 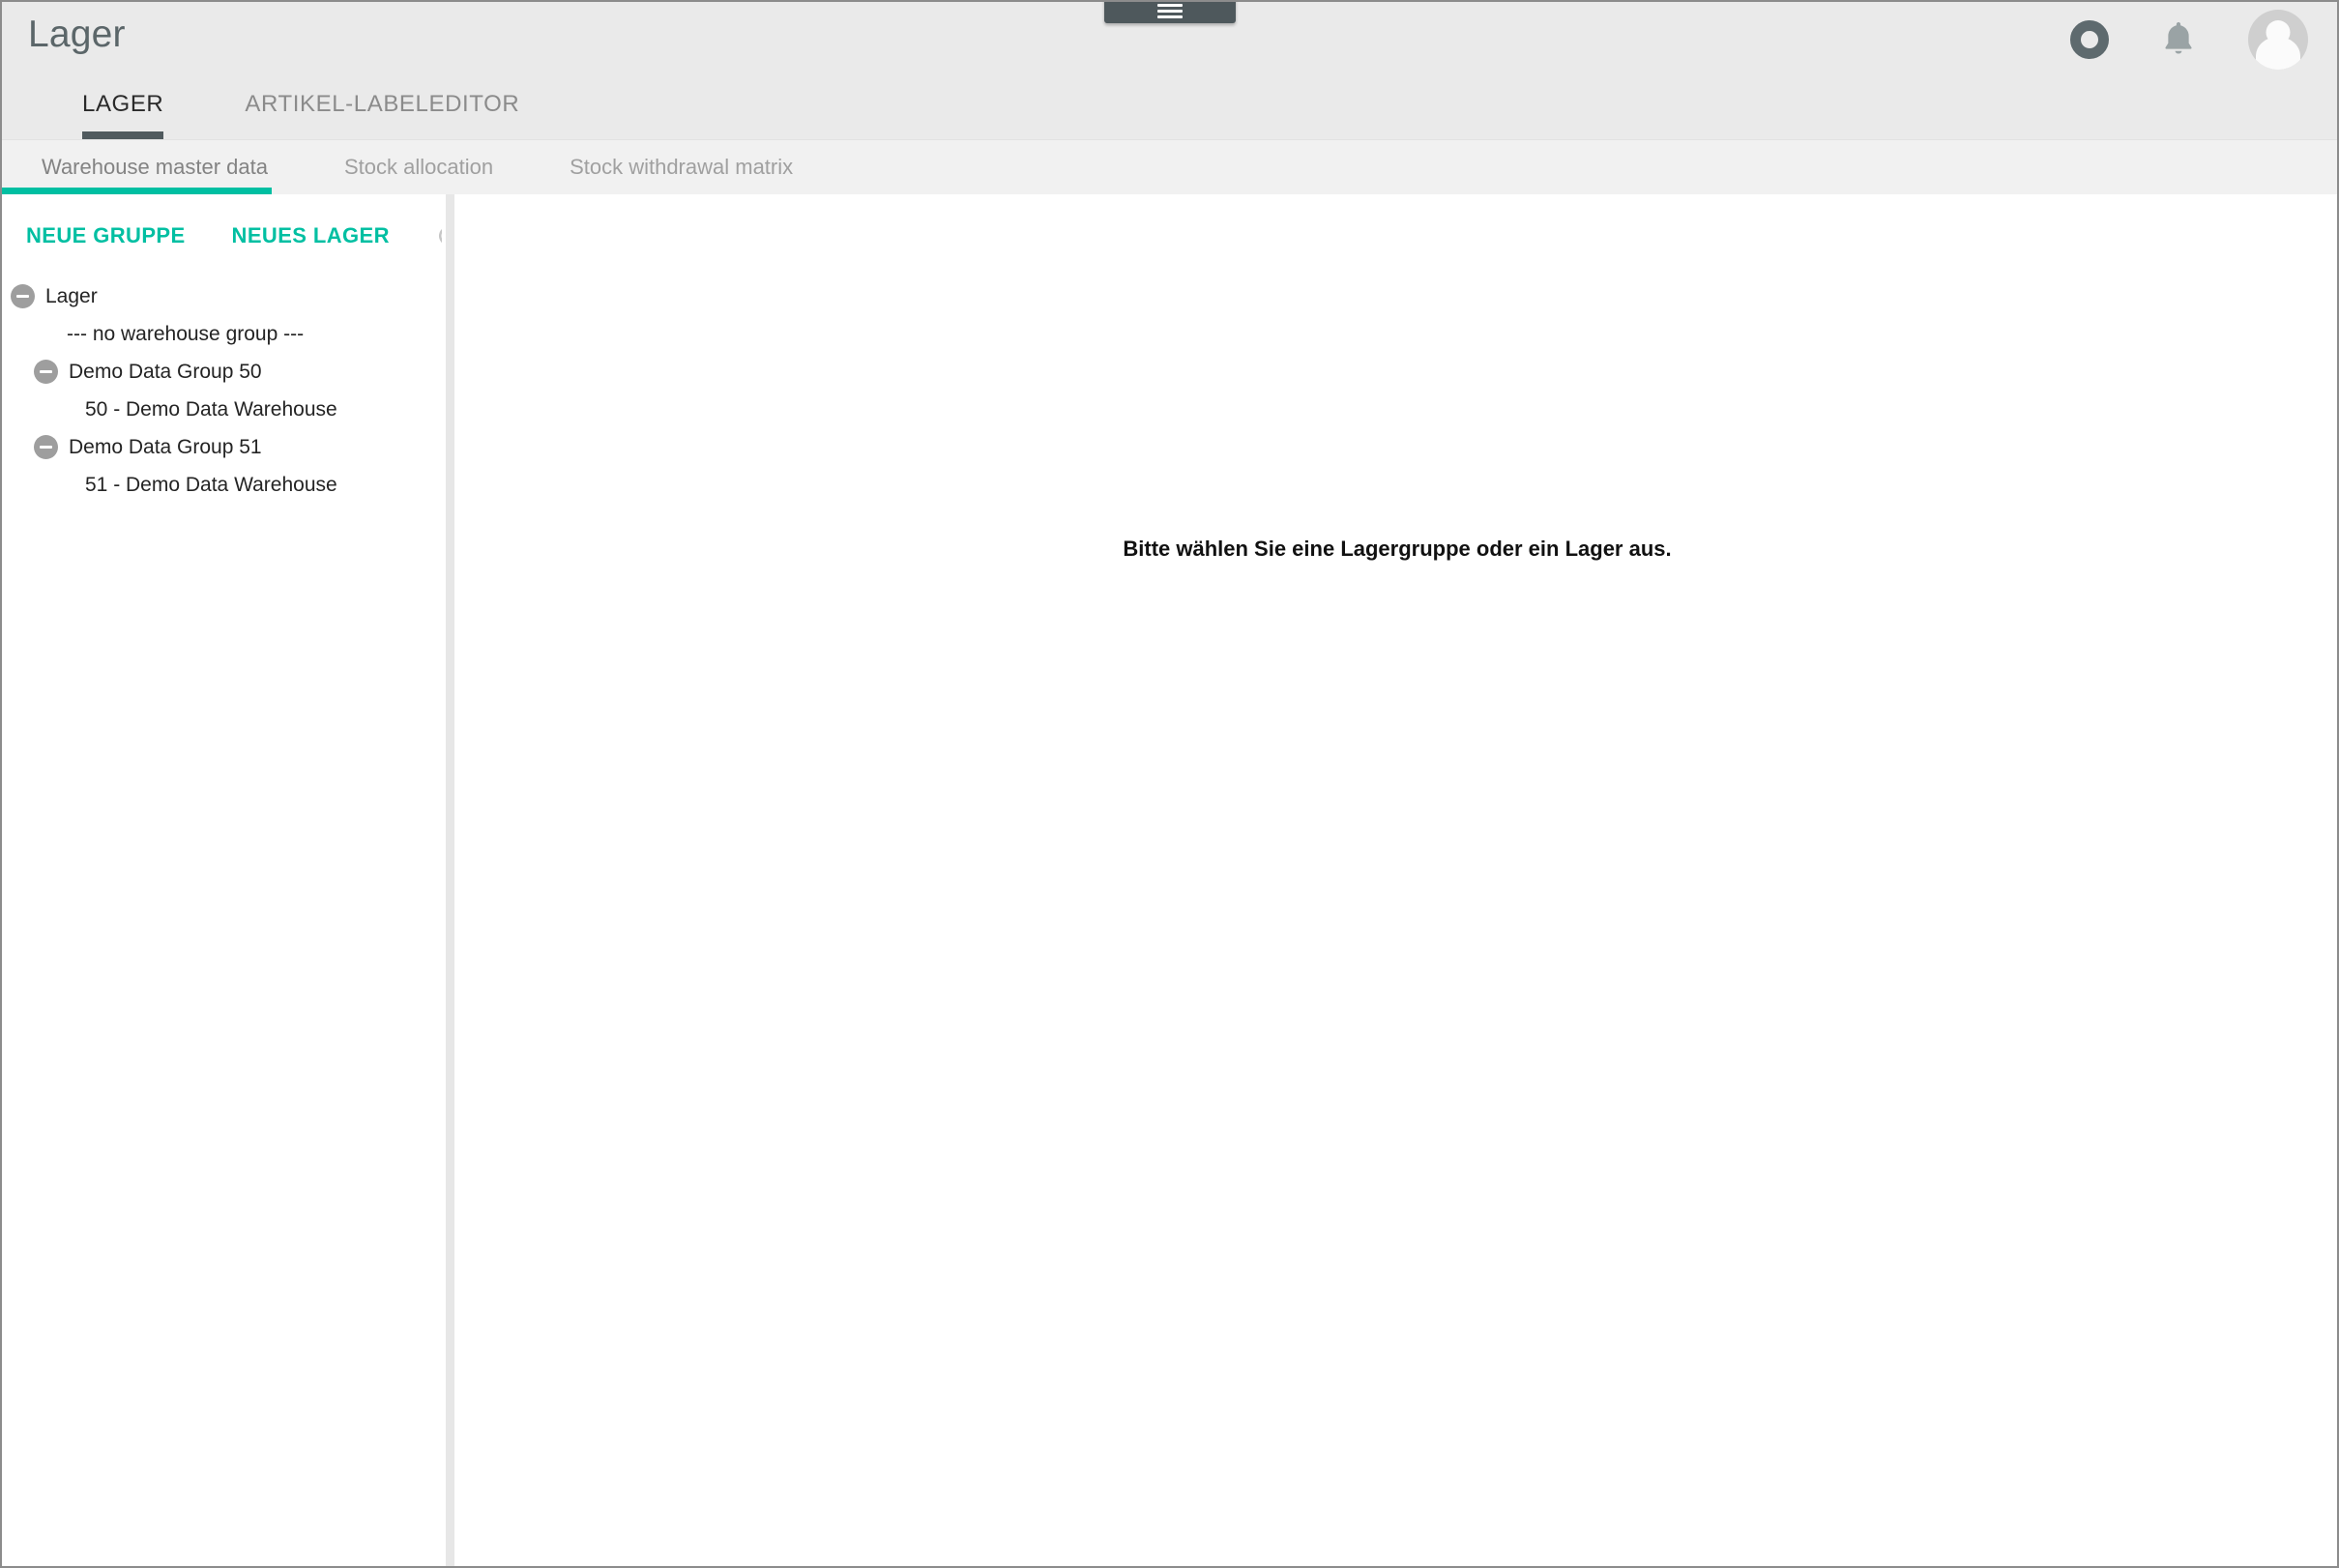 I want to click on tree-node-demo-data-group-50: Demo Data Group 50, so click(x=222, y=372).